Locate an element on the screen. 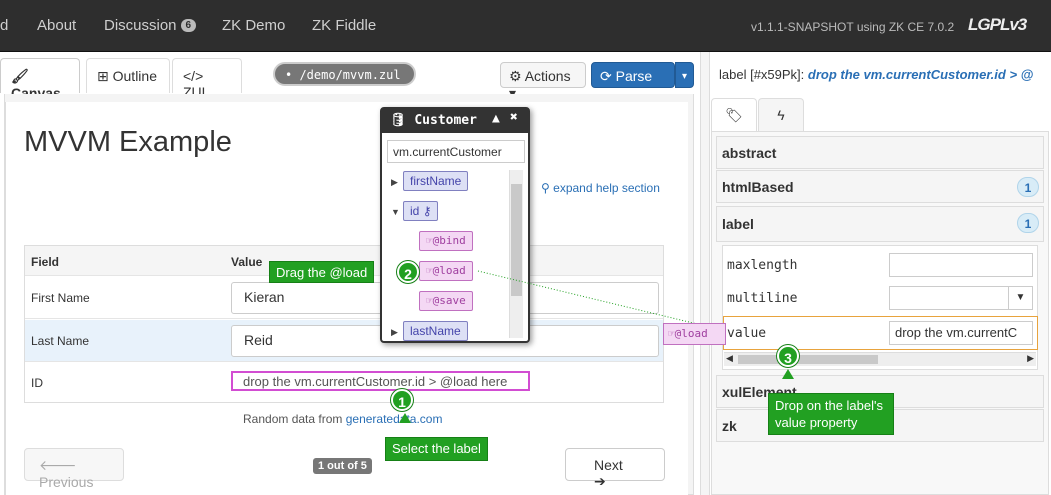 The width and height of the screenshot is (1051, 495). section-htmlbased: htmlBased 1 is located at coordinates (880, 186).